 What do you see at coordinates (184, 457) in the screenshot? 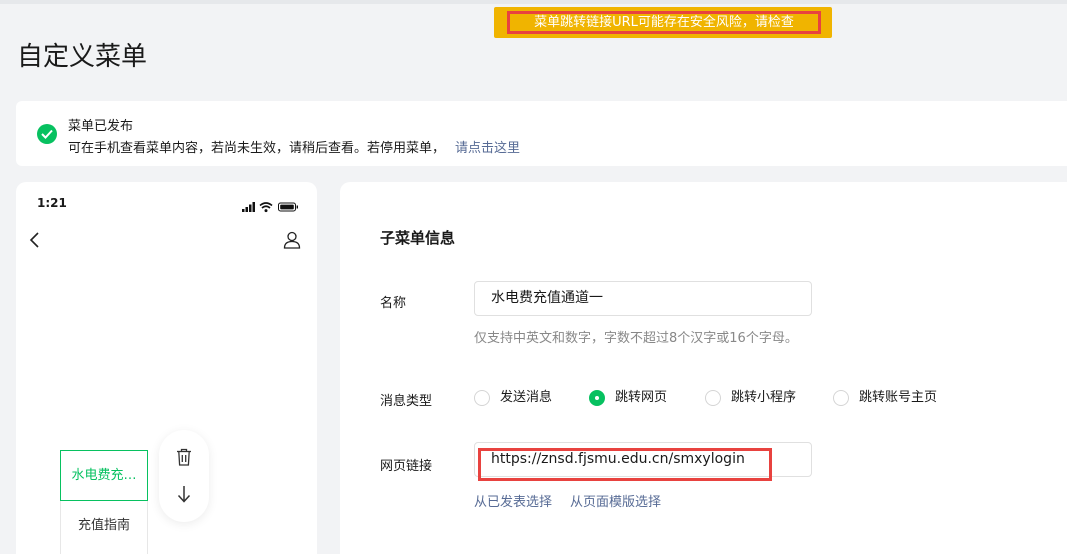
I see `trash-icon` at bounding box center [184, 457].